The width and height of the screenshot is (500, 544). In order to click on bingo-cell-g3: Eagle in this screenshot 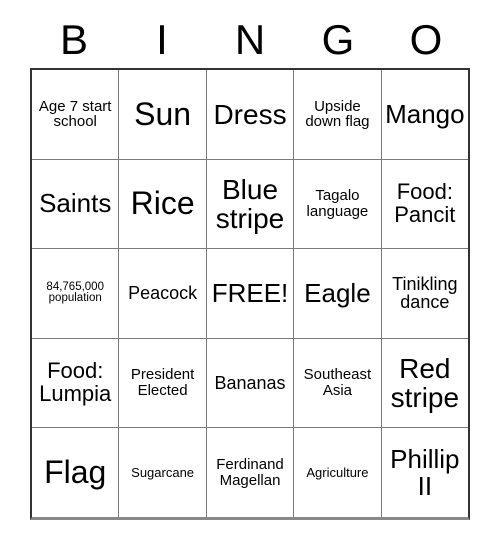, I will do `click(338, 293)`.